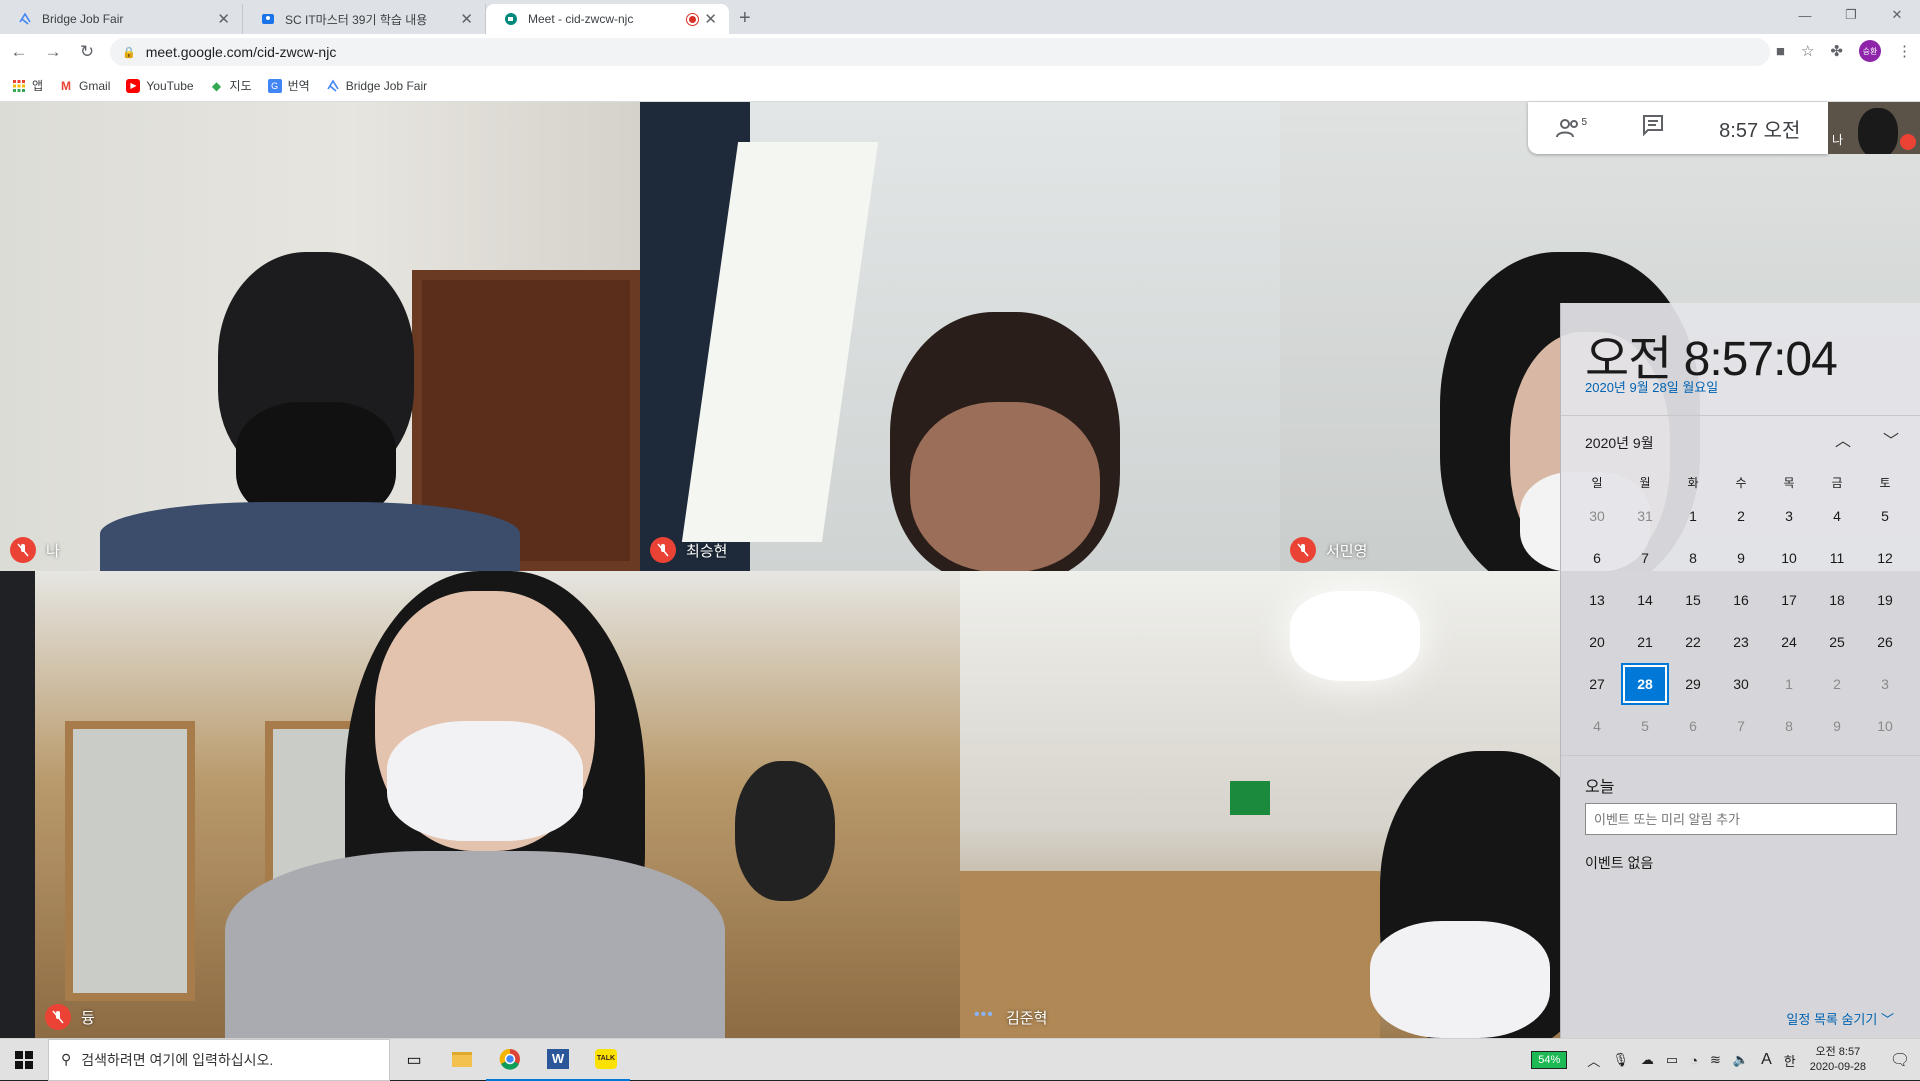 This screenshot has width=1920, height=1081. What do you see at coordinates (1891, 439) in the screenshot?
I see `next-month-icon: ﹀` at bounding box center [1891, 439].